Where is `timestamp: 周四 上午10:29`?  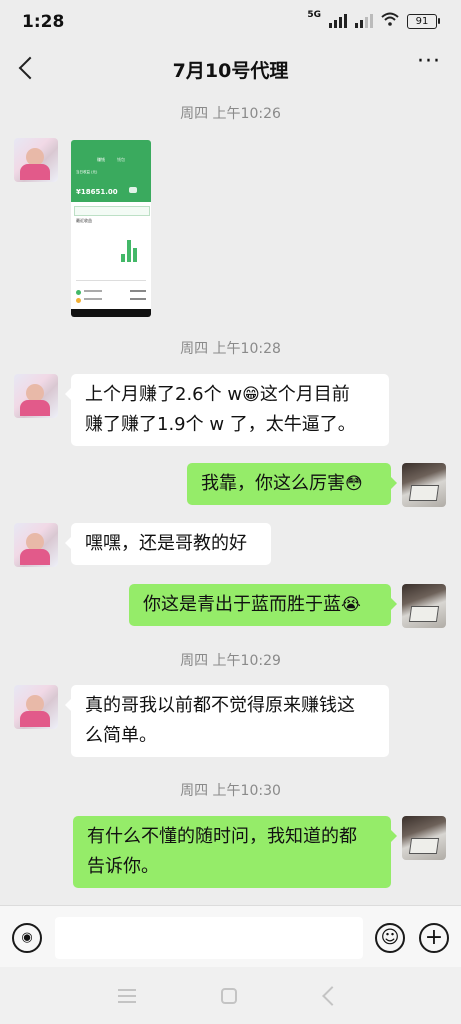
timestamp: 周四 上午10:29 is located at coordinates (230, 661).